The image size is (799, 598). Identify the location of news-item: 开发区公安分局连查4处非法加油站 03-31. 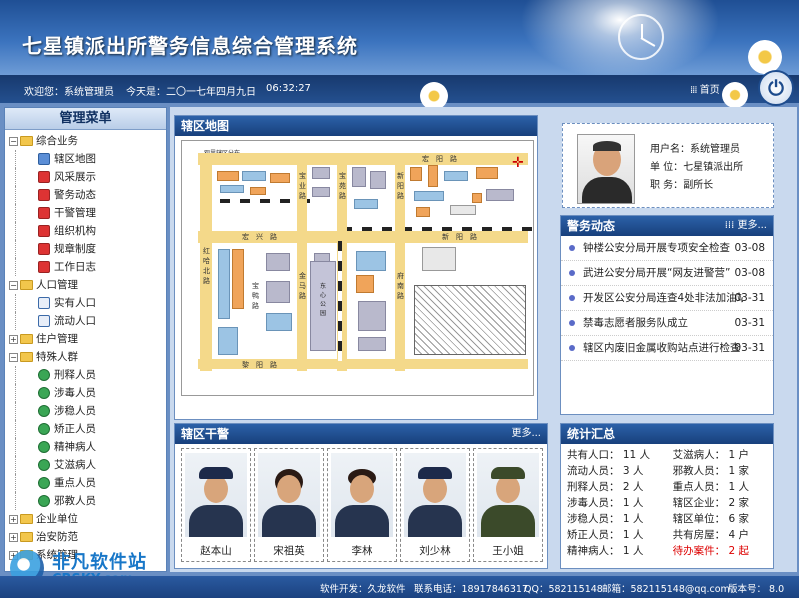
(667, 298).